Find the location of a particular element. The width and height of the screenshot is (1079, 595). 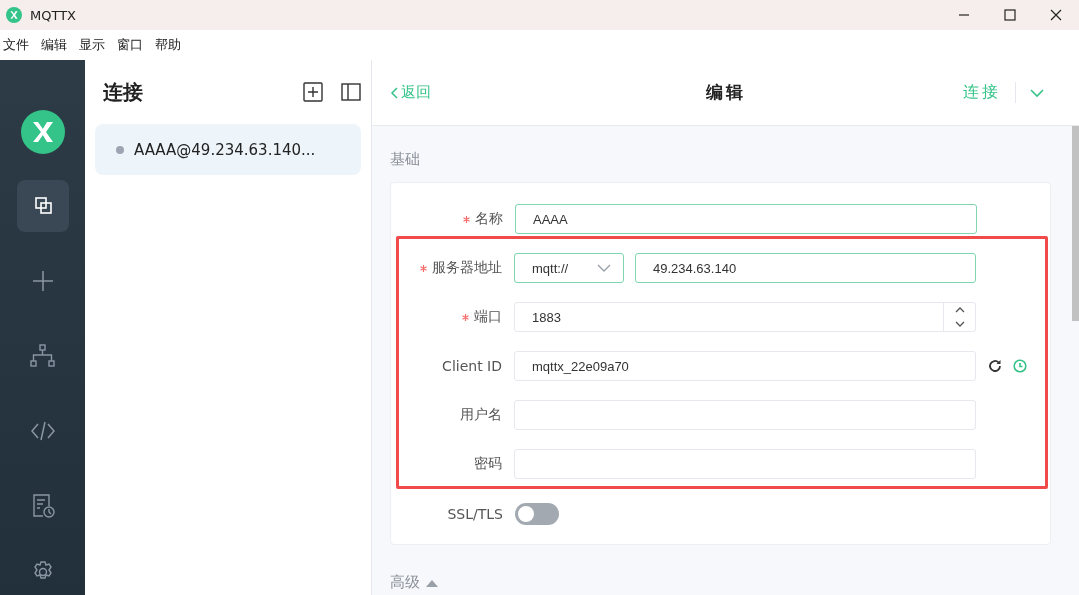

field-label: SSL/TLS is located at coordinates (475, 514).